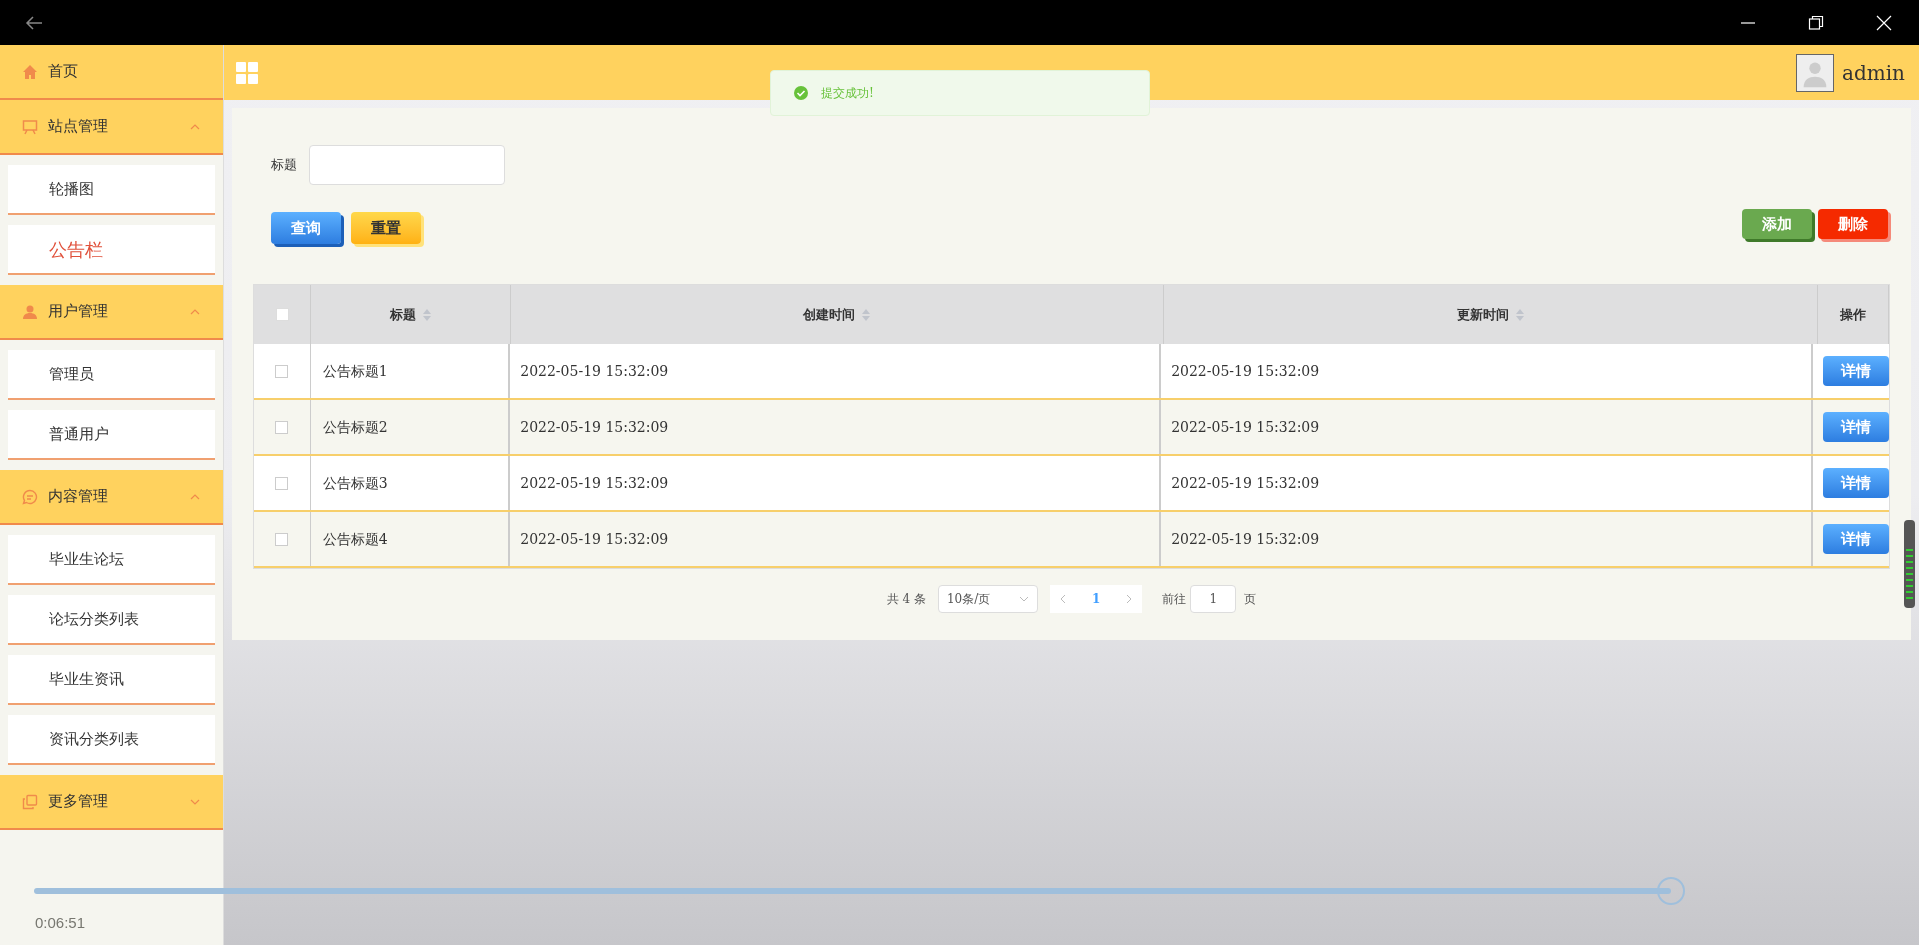 This screenshot has width=1919, height=945. I want to click on goto-label: 前往, so click(1174, 599).